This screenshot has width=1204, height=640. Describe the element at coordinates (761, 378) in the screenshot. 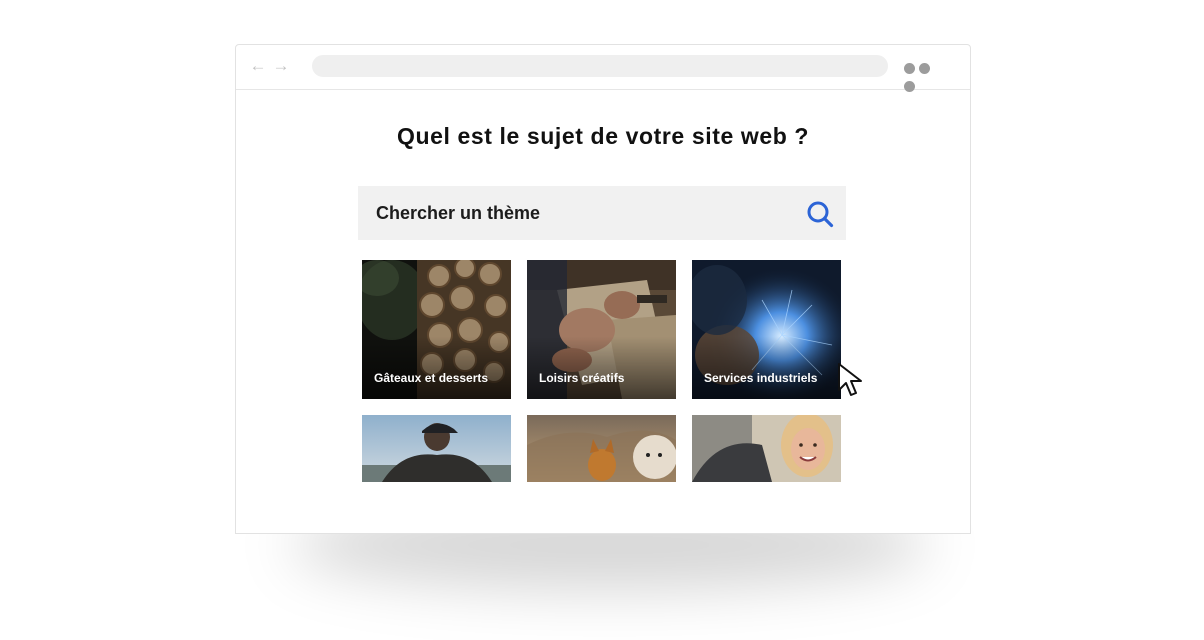

I see `tile-label: Services industriels` at that location.